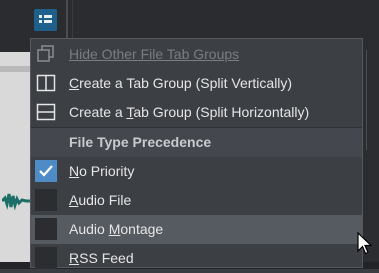 This screenshot has width=379, height=273. What do you see at coordinates (365, 243) in the screenshot?
I see `mouse-cursor-icon` at bounding box center [365, 243].